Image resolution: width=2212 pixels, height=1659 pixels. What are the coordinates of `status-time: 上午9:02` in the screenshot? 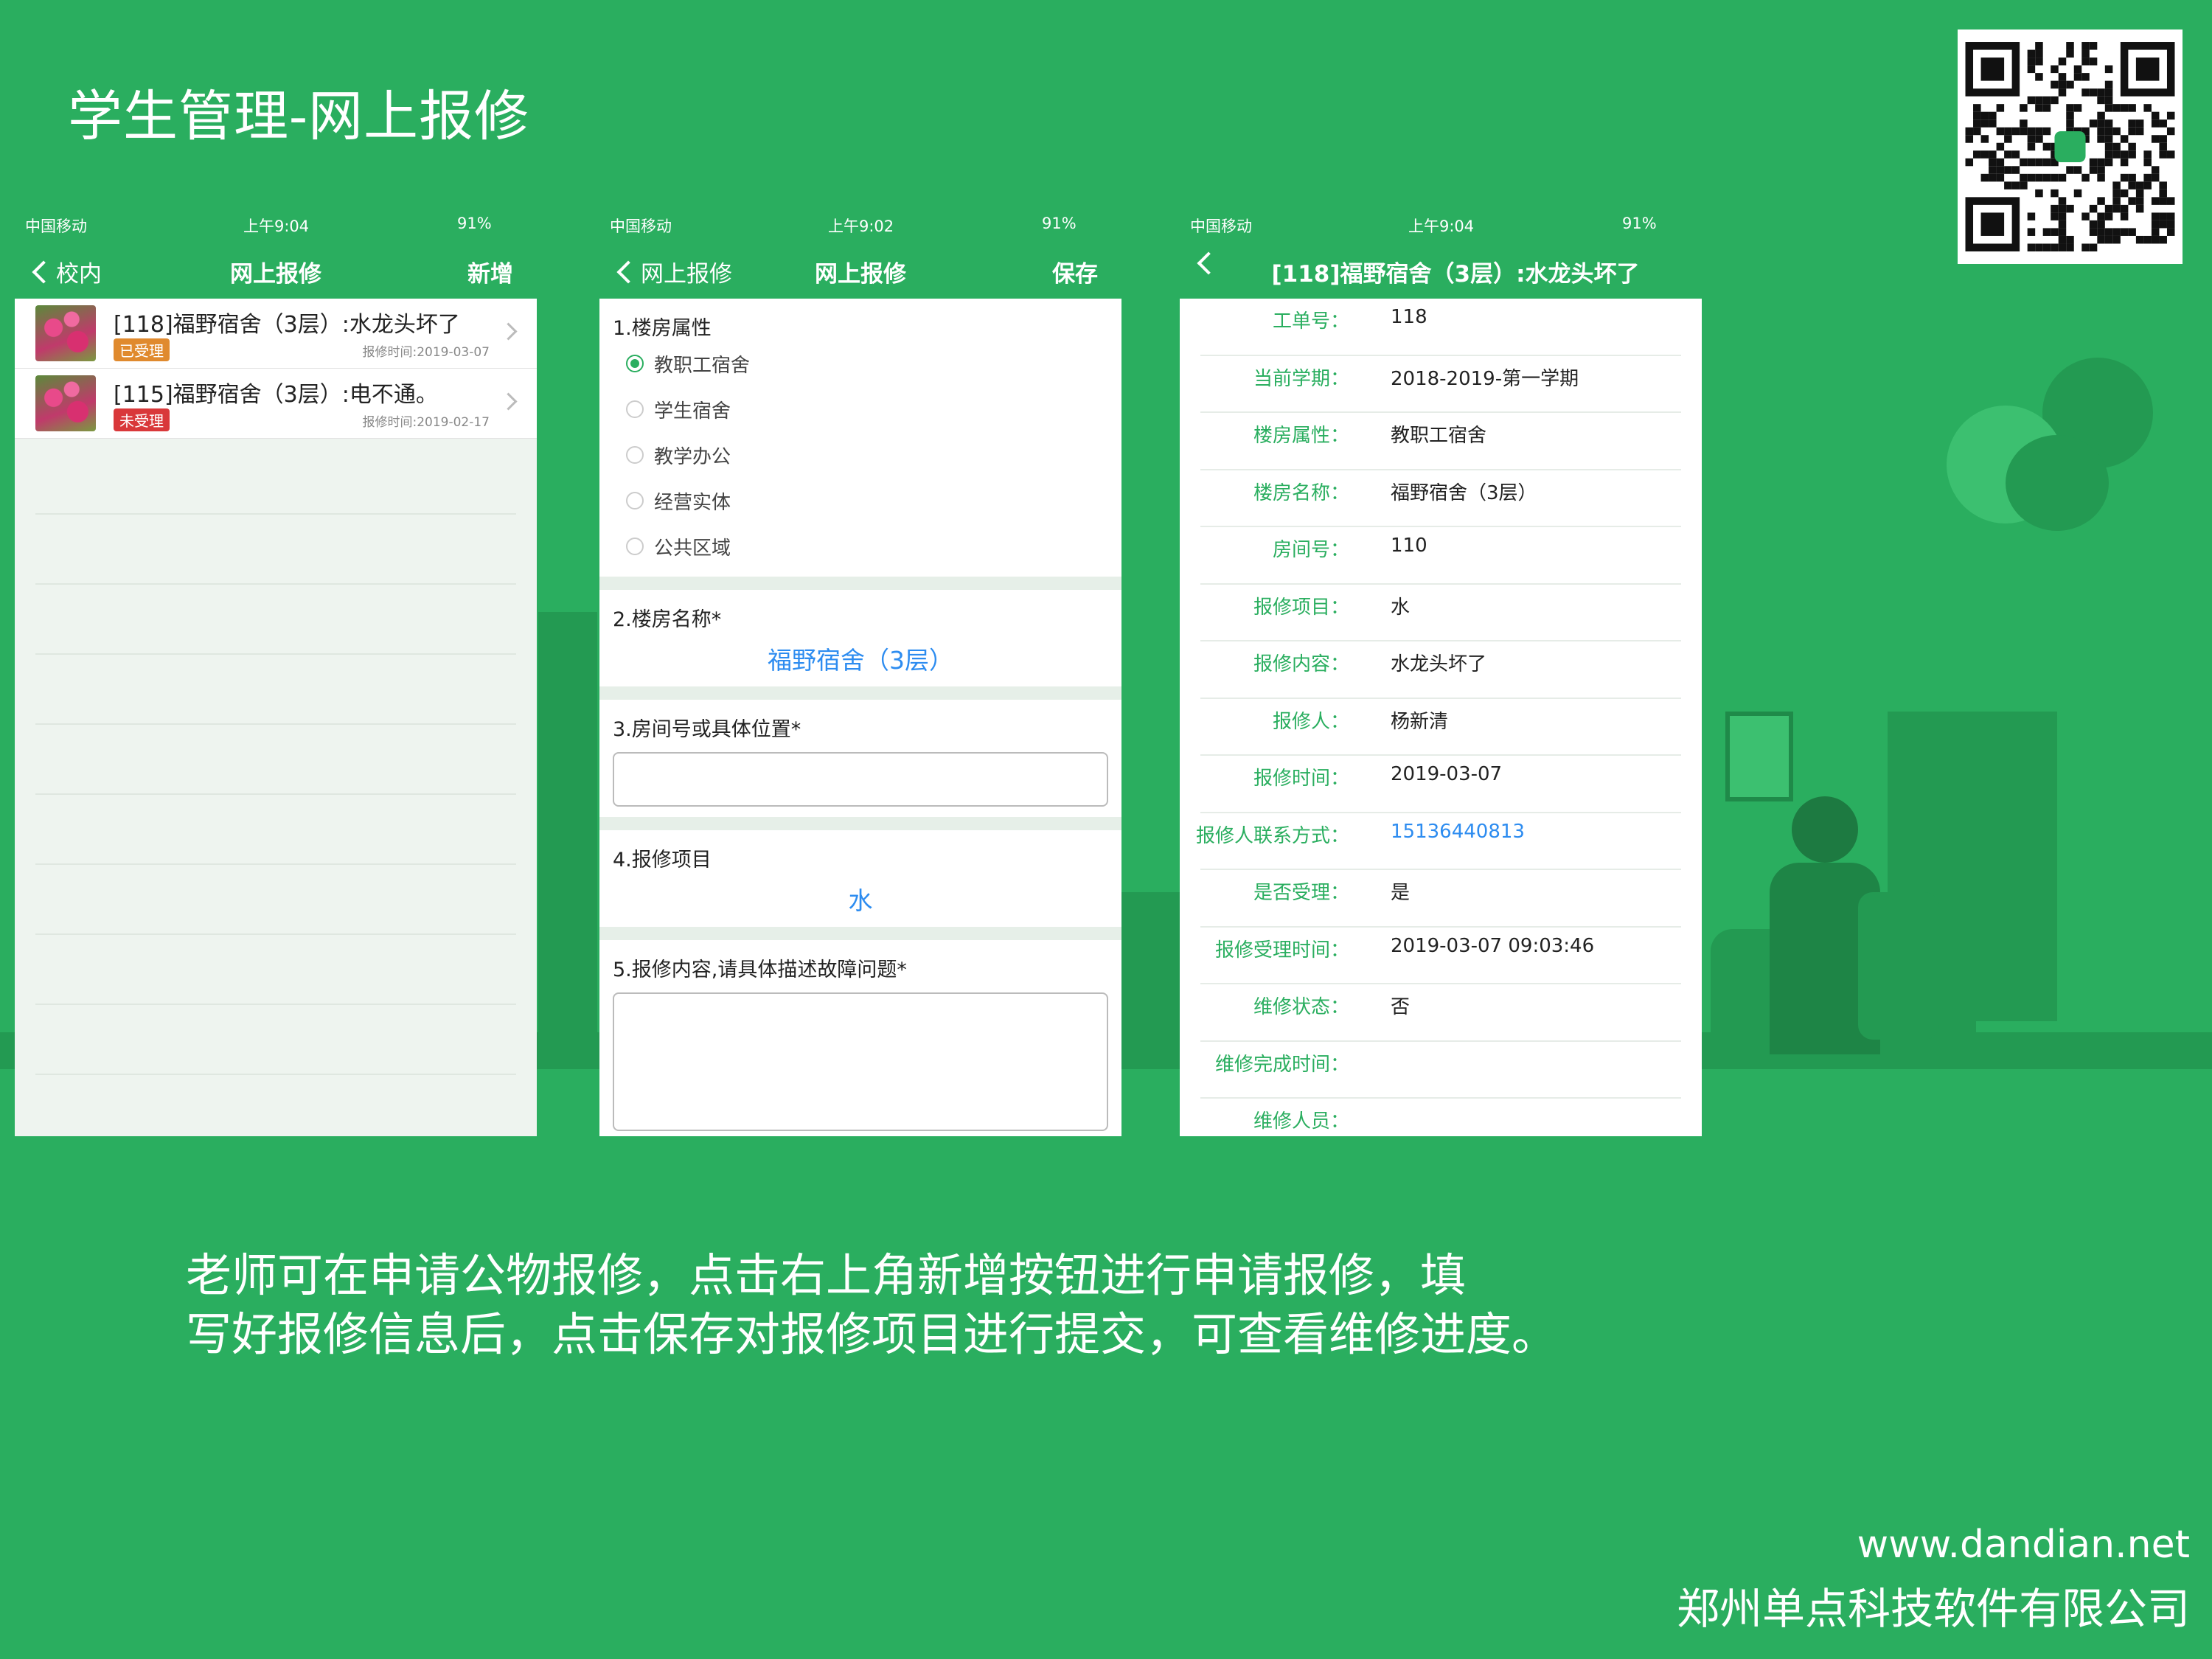 It's located at (861, 226).